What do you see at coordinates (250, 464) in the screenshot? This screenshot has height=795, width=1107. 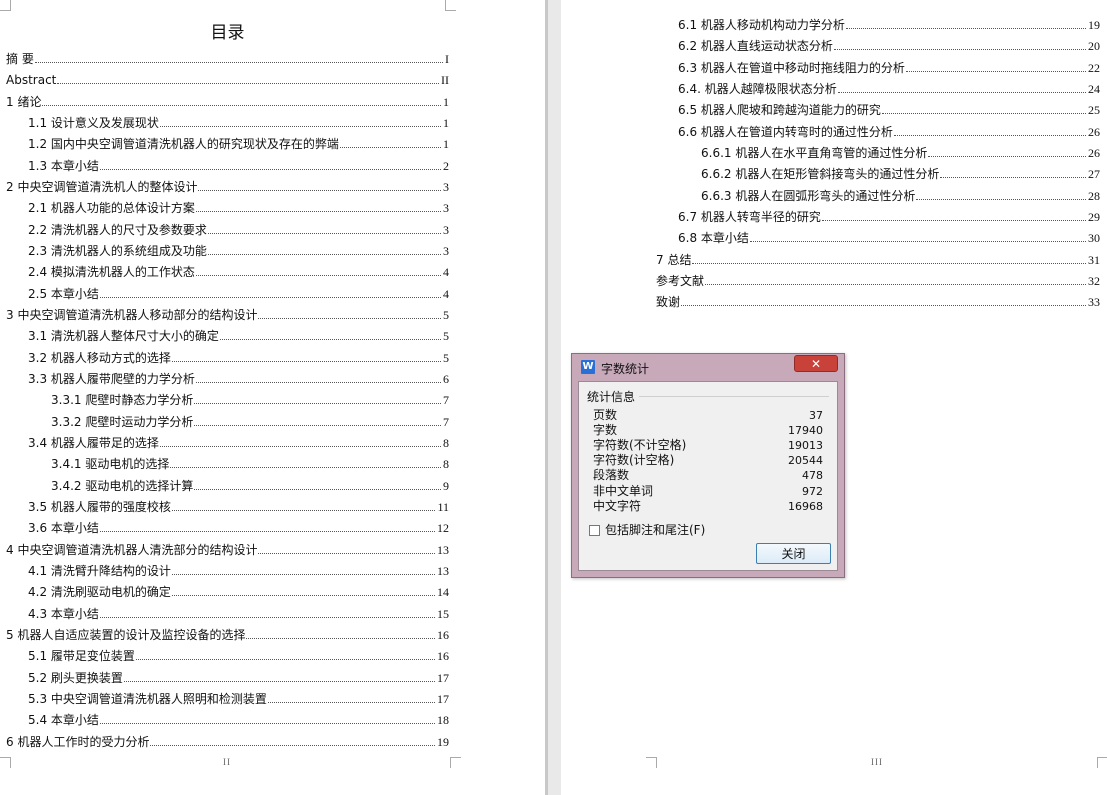 I see `toc-entry: 3.4.1 驱动电机的选择 8` at bounding box center [250, 464].